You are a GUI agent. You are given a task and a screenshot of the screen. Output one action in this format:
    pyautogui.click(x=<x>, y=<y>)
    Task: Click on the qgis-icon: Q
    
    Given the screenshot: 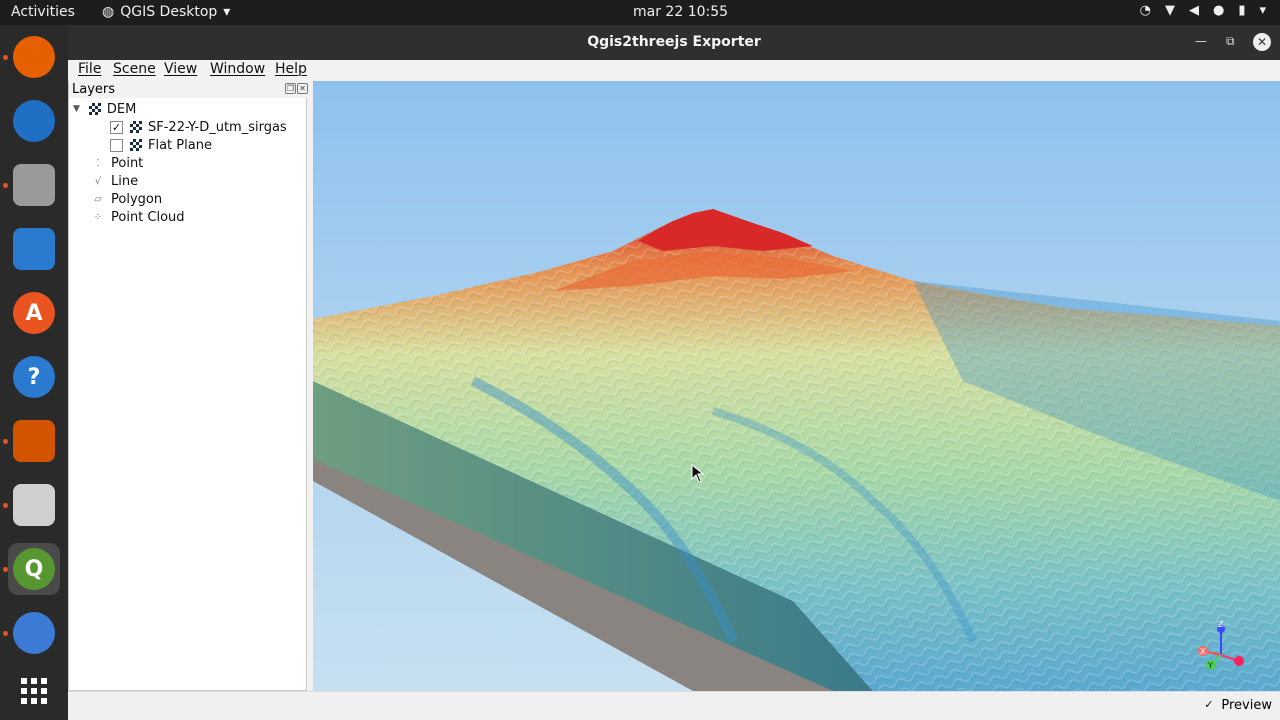 What is the action you would take?
    pyautogui.click(x=34, y=569)
    